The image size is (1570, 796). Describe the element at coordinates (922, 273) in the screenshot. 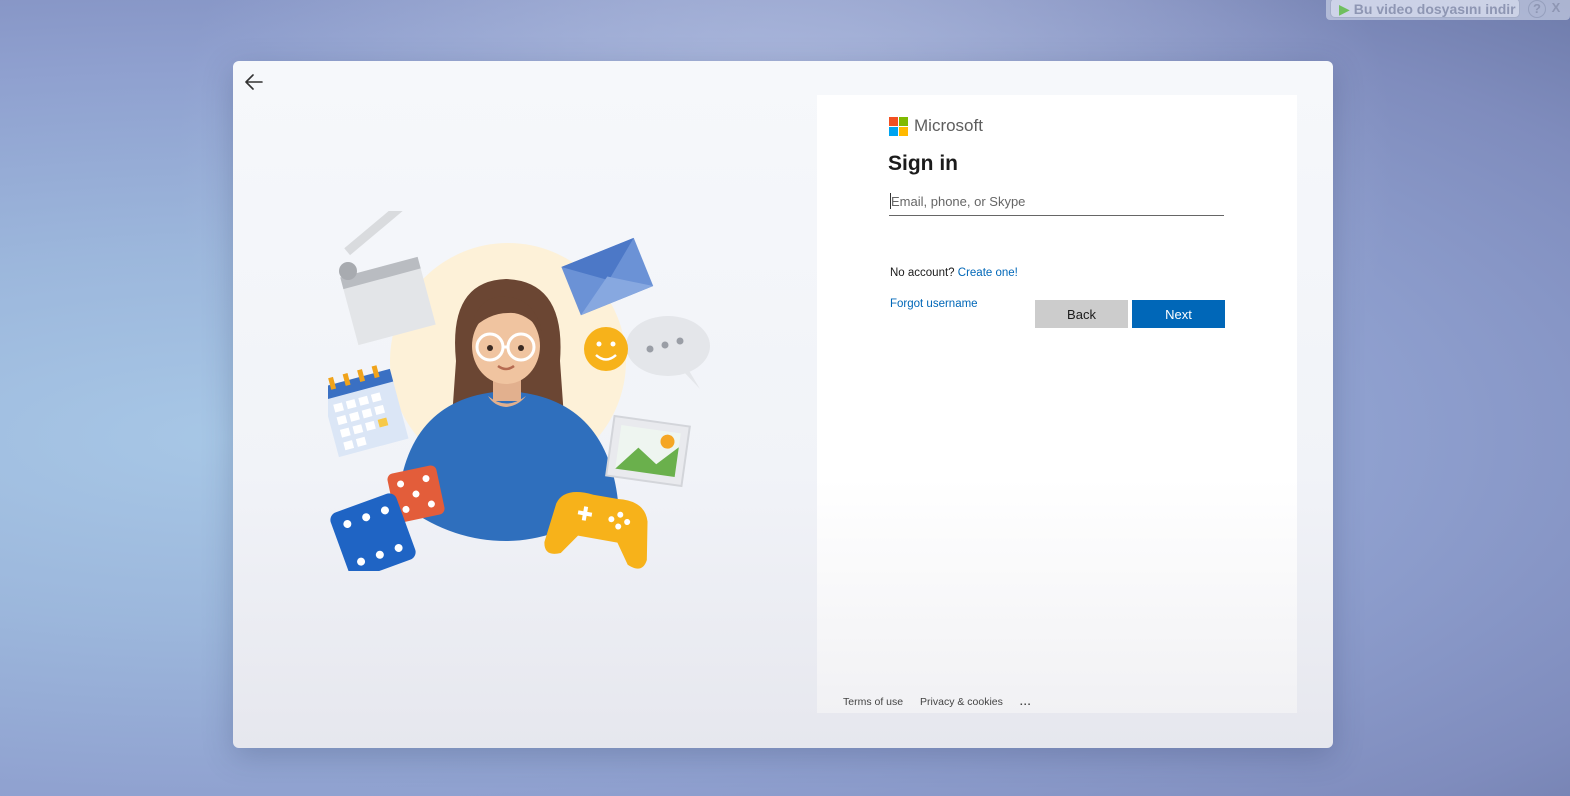

I see `no-account-text: No account?` at that location.